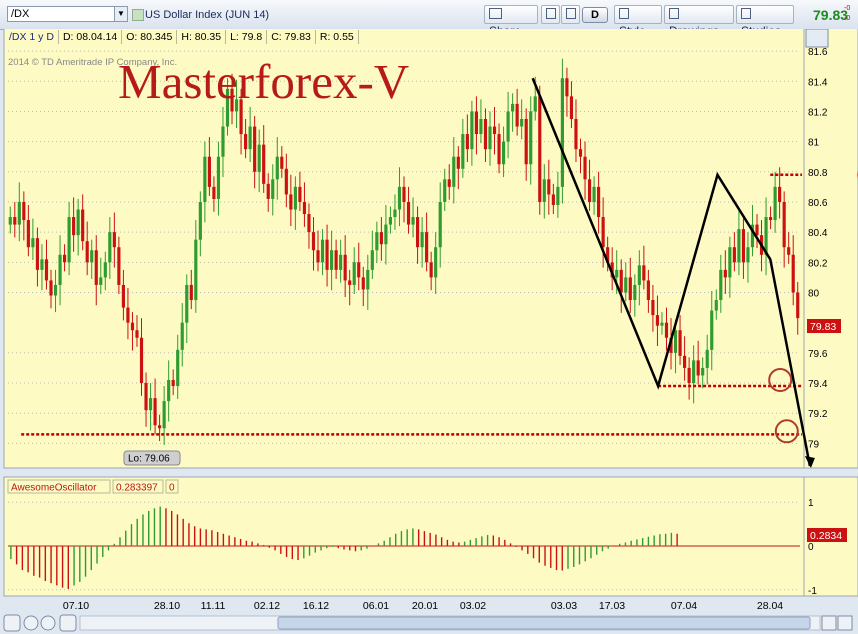 The width and height of the screenshot is (858, 634). What do you see at coordinates (137, 488) in the screenshot?
I see `oscillator-value: 0.283397` at bounding box center [137, 488].